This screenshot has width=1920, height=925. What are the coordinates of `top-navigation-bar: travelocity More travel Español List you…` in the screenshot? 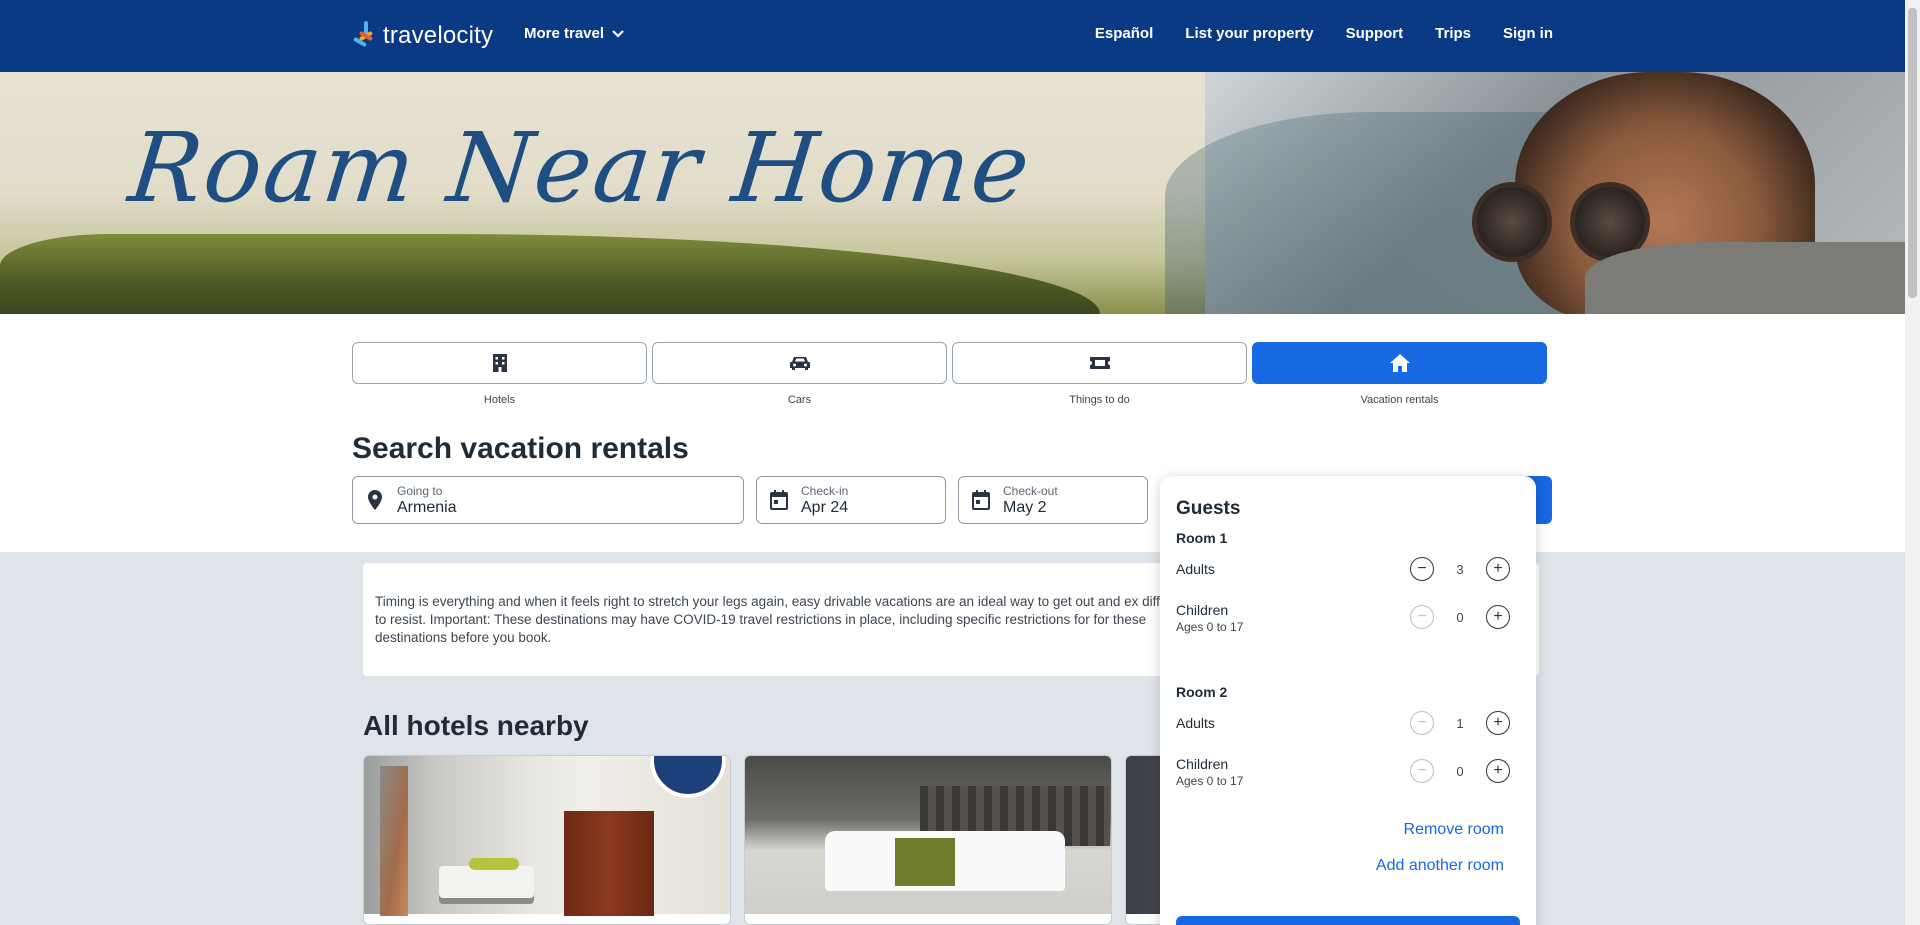 It's located at (952, 36).